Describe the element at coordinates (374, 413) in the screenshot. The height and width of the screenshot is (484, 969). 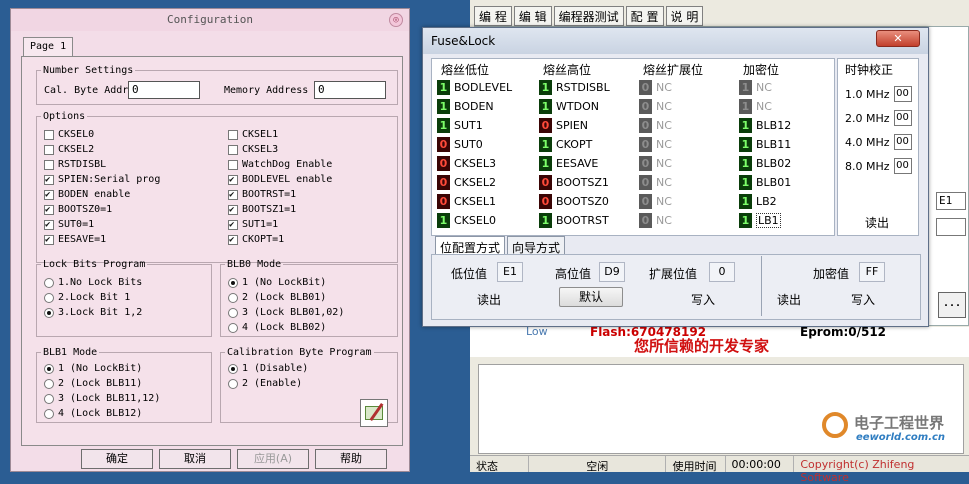
I see `program-chip-icon` at that location.